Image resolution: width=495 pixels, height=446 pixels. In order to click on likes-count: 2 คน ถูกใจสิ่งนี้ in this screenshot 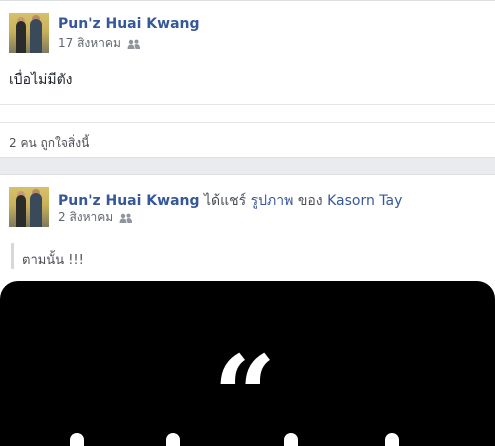, I will do `click(49, 143)`.